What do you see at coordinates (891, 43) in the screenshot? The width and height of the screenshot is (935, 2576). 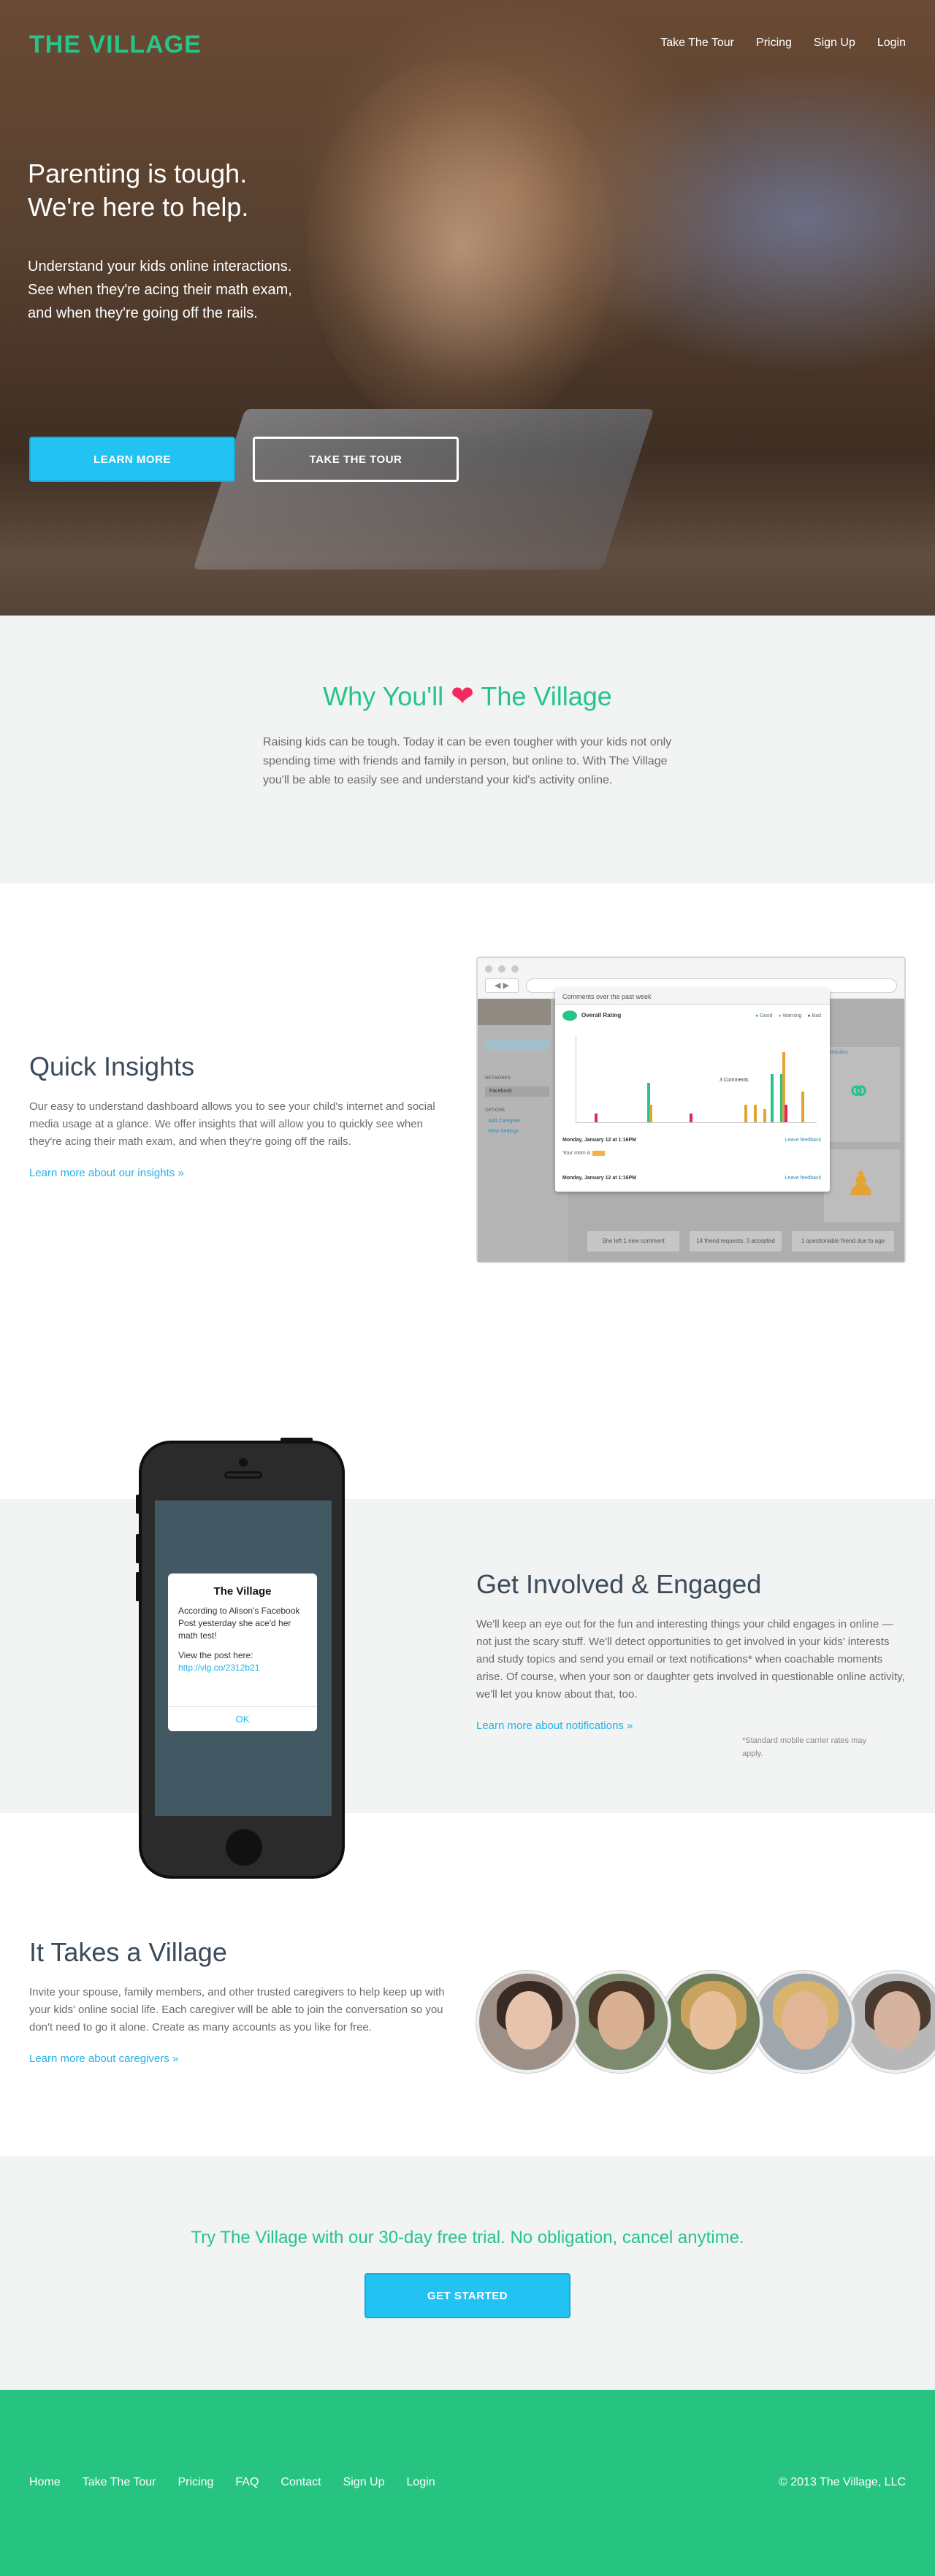 I see `nav-login: Login` at bounding box center [891, 43].